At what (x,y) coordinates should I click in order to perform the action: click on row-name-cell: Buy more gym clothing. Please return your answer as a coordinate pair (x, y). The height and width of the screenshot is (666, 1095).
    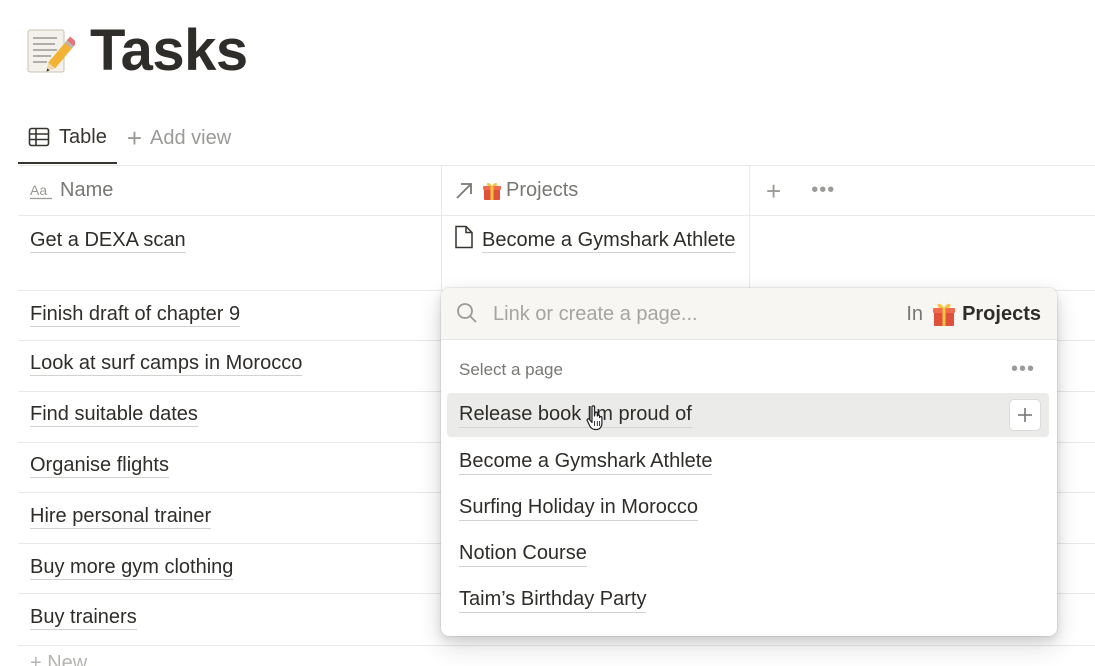
    Looking at the image, I should click on (132, 568).